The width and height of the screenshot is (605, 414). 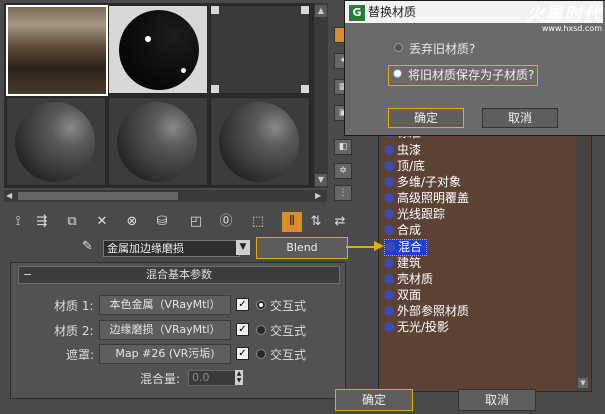 What do you see at coordinates (242, 304) in the screenshot?
I see `material1-checkbox: ✓` at bounding box center [242, 304].